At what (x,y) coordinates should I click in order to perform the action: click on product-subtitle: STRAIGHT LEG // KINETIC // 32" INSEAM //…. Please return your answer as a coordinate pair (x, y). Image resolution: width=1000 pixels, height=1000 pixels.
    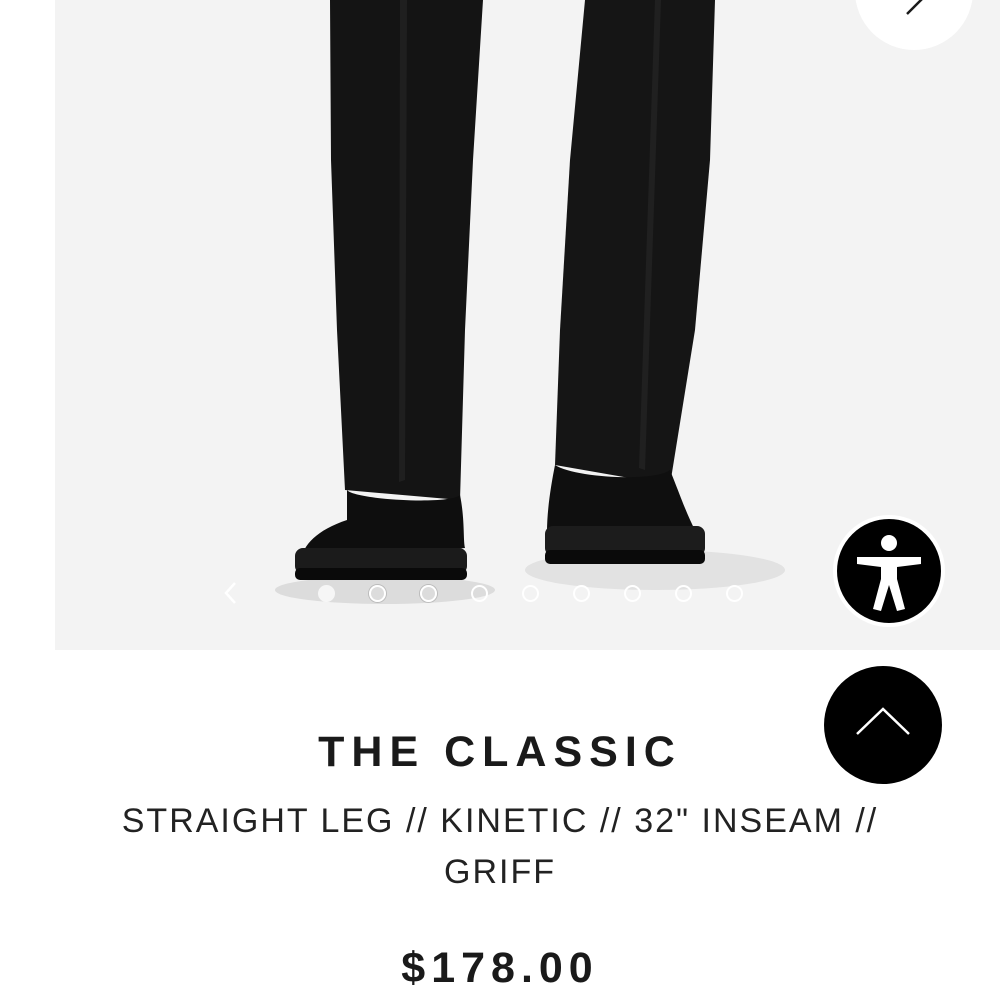
    Looking at the image, I should click on (500, 846).